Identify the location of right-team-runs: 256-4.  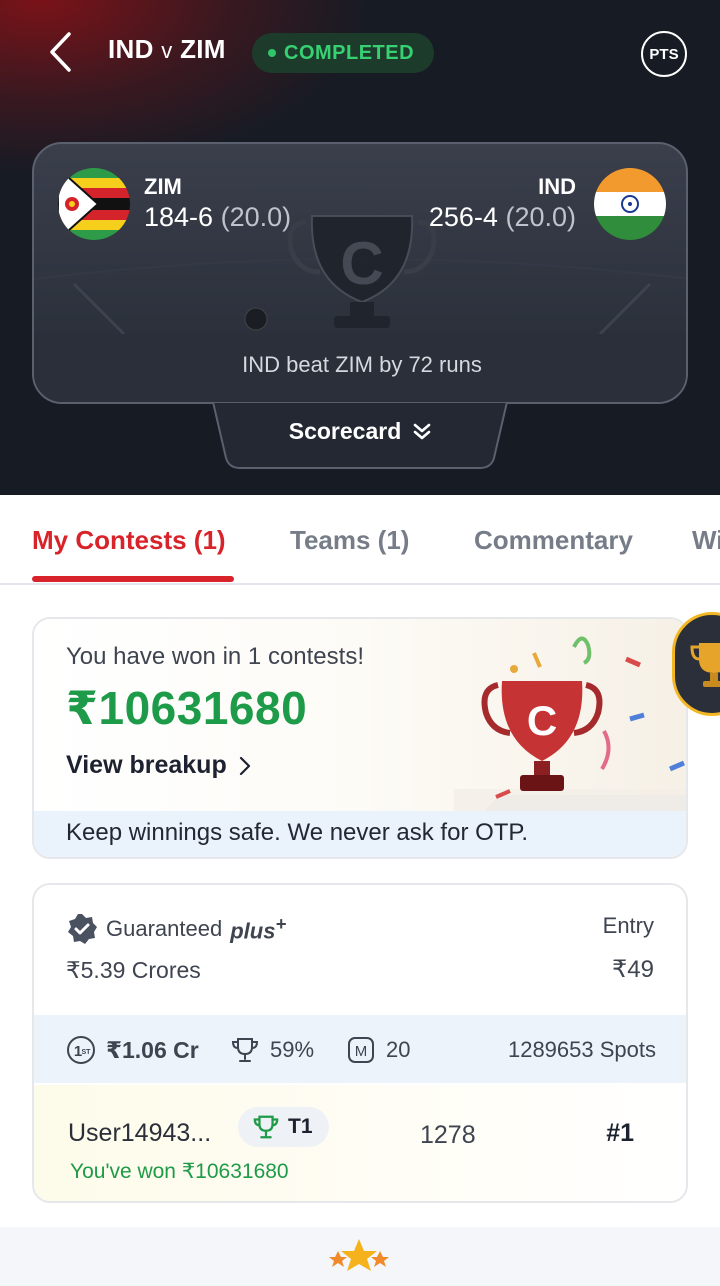
(463, 217).